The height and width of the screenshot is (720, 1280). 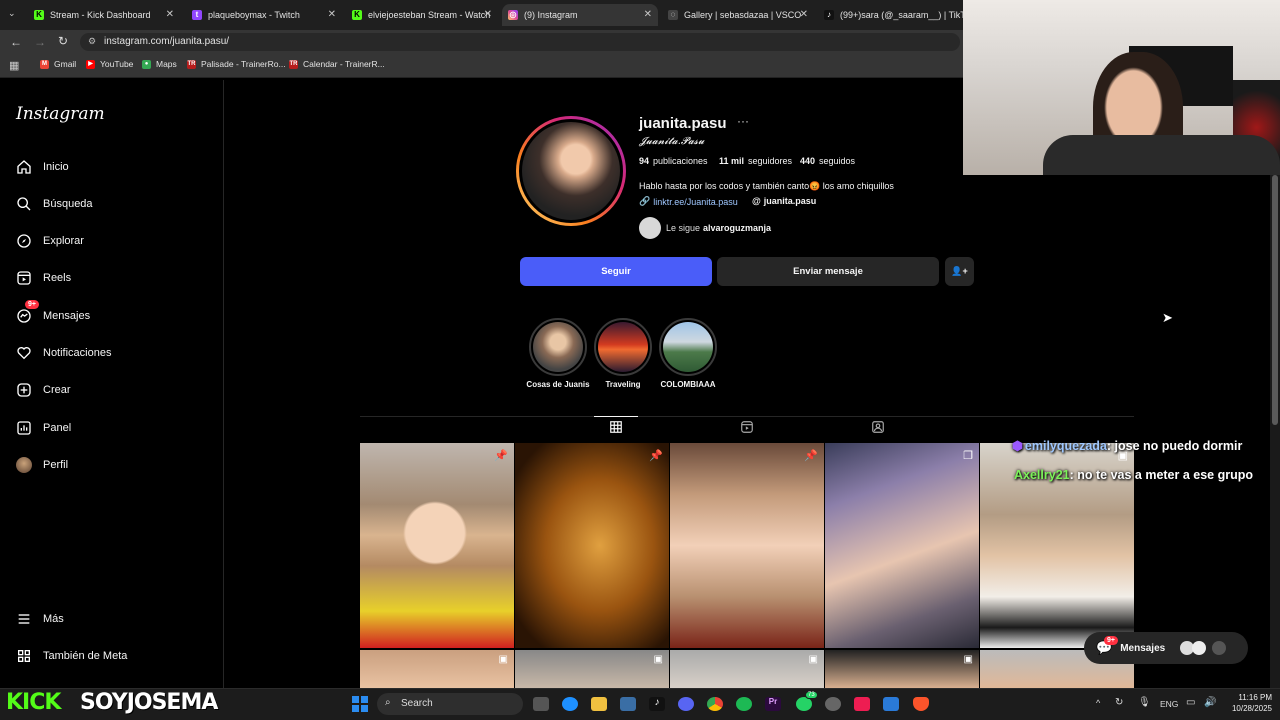 I want to click on tab-search-icon: ⌄, so click(x=12, y=13).